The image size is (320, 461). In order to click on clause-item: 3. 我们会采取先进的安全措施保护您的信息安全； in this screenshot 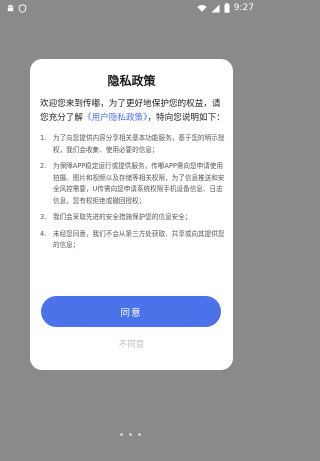, I will do `click(133, 218)`.